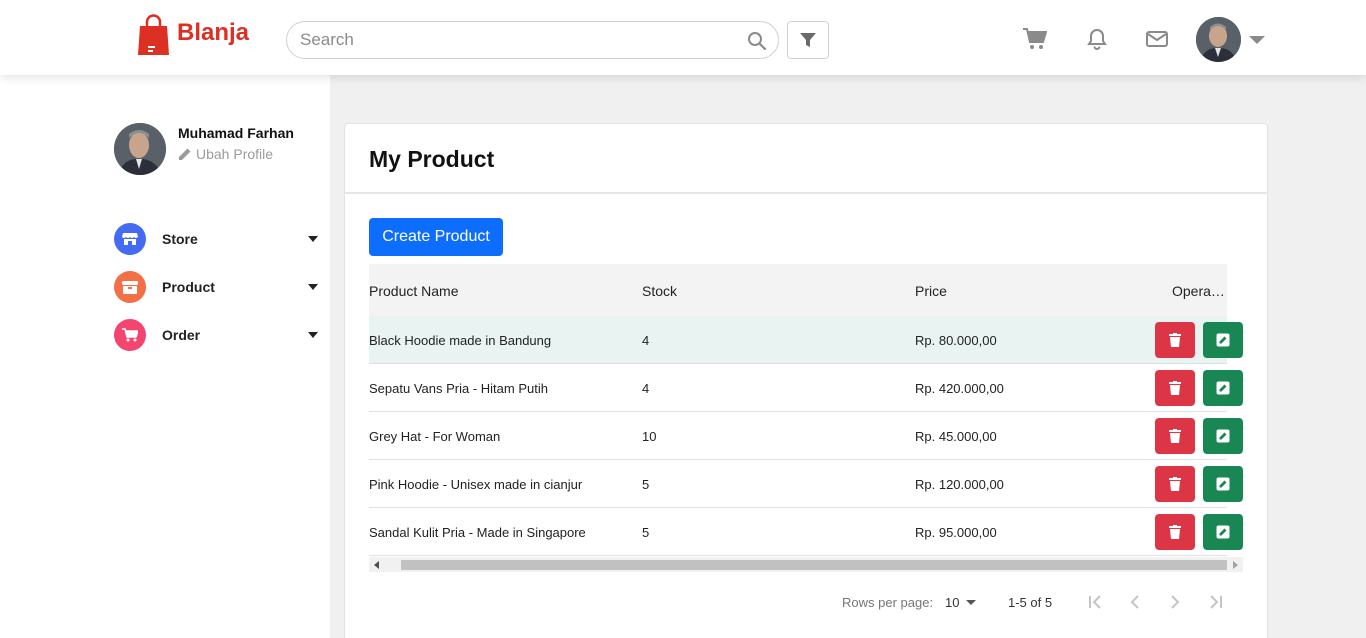 This screenshot has width=1366, height=638. I want to click on cell-product-name: Pink Hoodie - Unisex made in cianjur, so click(476, 484).